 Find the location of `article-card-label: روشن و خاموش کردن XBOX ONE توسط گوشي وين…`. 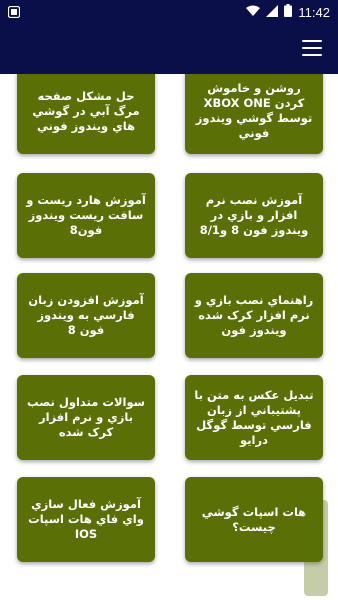

article-card-label: روشن و خاموش کردن XBOX ONE توسط گوشي وين… is located at coordinates (254, 110).